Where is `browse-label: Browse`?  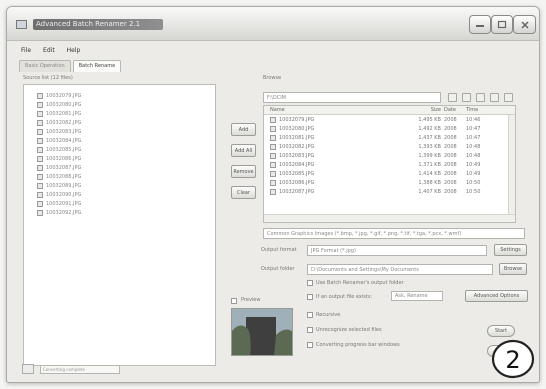
browse-label: Browse is located at coordinates (272, 78).